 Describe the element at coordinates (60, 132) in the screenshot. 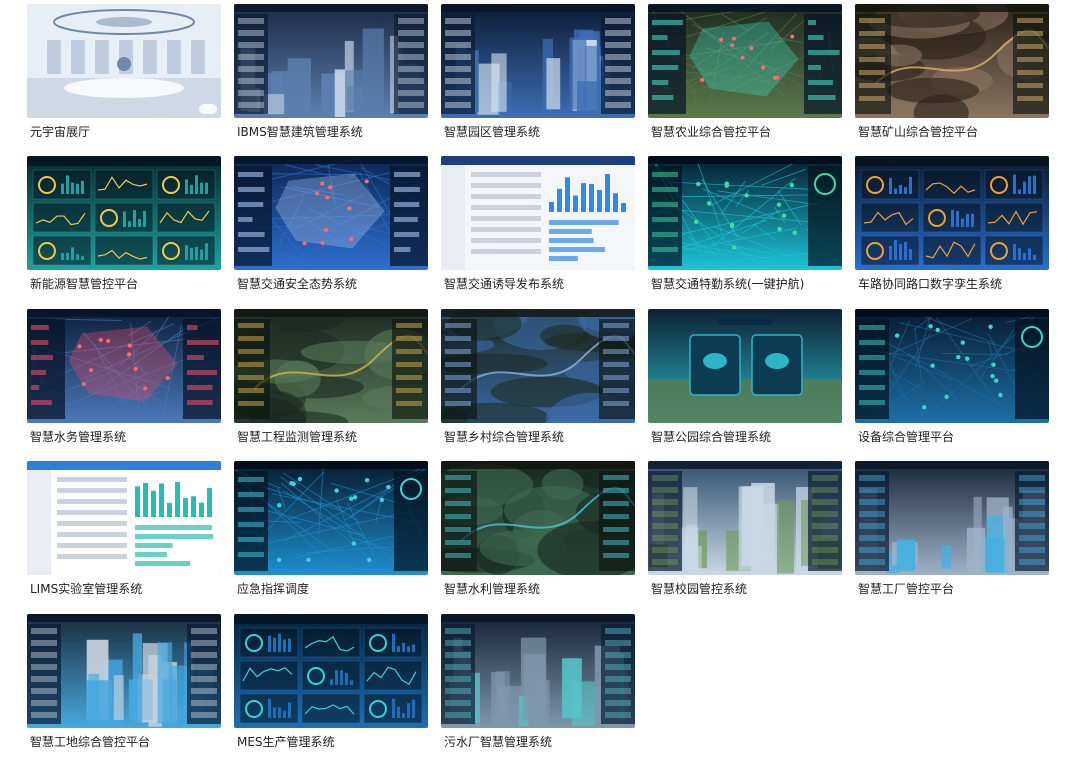

I see `project-caption: 元宇宙展厅` at that location.